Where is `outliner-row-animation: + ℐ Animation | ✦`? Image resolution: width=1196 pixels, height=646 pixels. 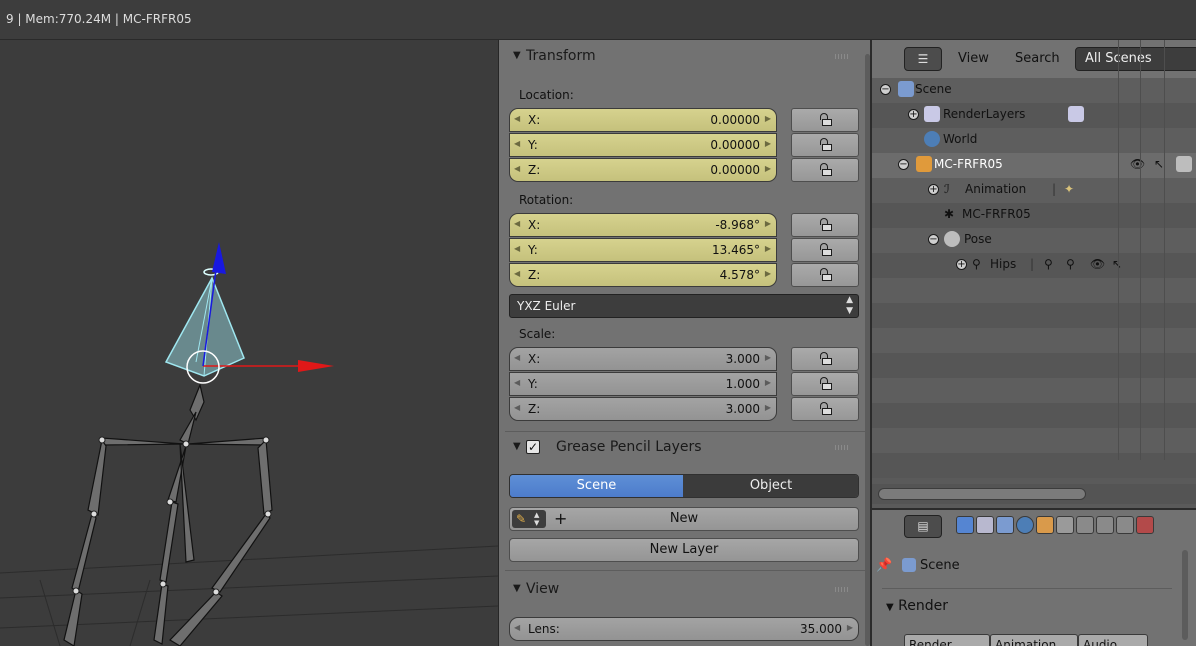 outliner-row-animation: + ℐ Animation | ✦ is located at coordinates (1034, 190).